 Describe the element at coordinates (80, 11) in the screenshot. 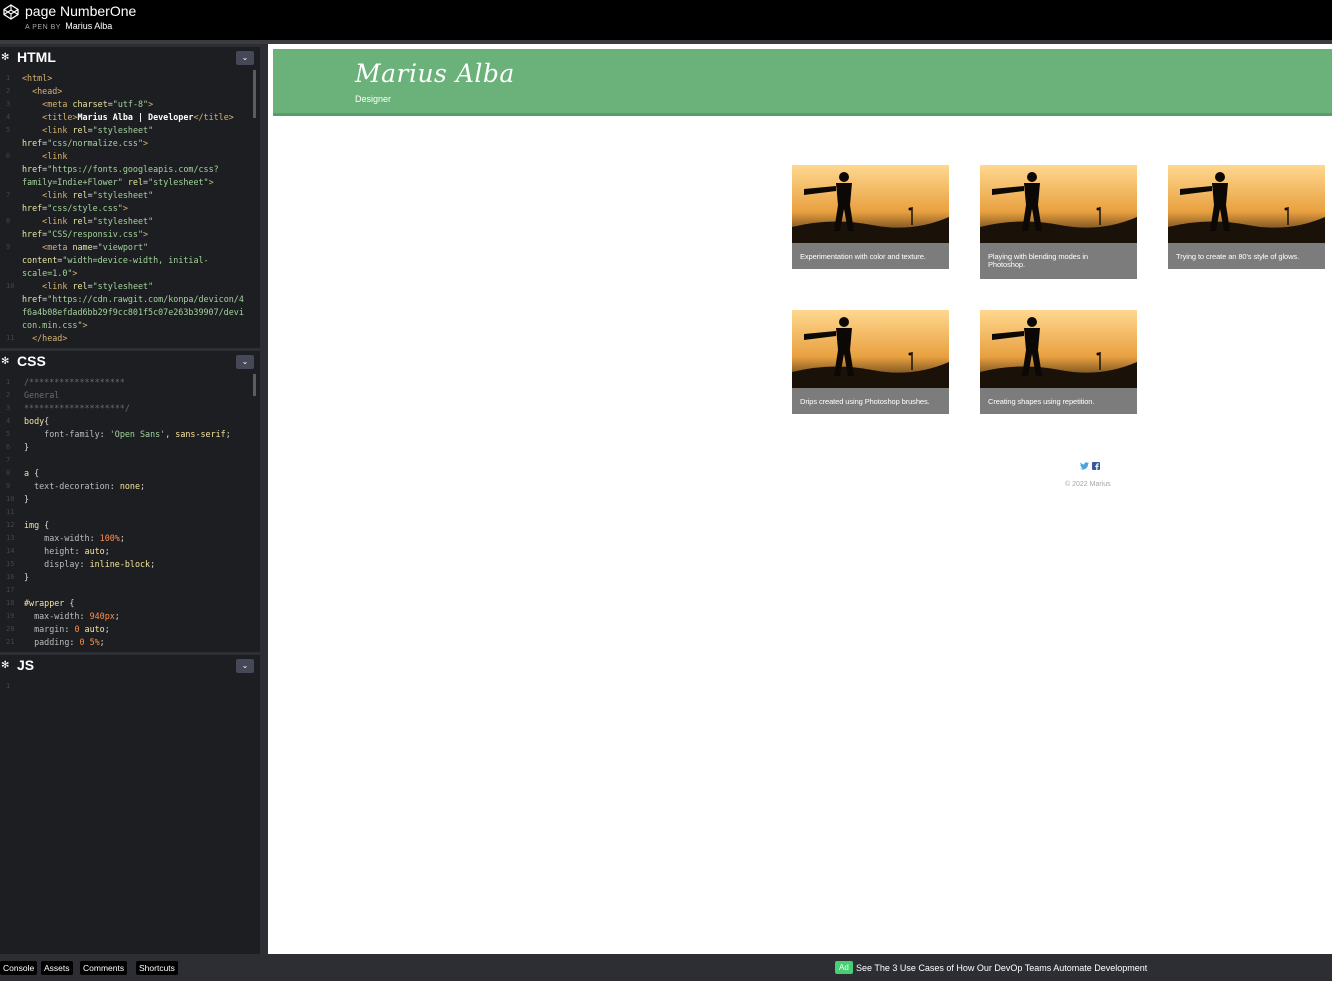

I see `pen-title: page NumberOne` at that location.